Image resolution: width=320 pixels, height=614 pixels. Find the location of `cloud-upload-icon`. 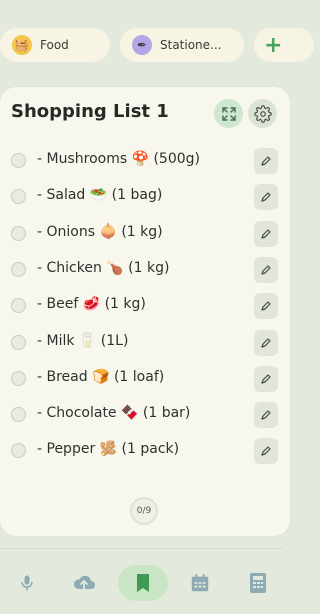

cloud-upload-icon is located at coordinates (84, 582).